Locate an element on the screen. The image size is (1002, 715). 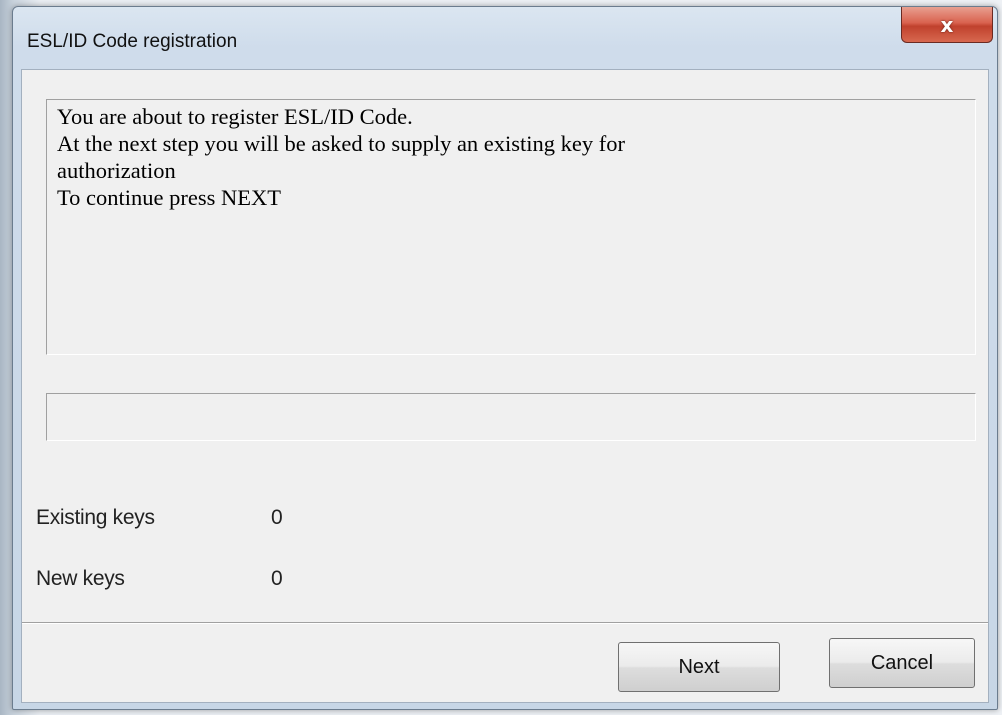
cancel-button: Cancel is located at coordinates (902, 663).